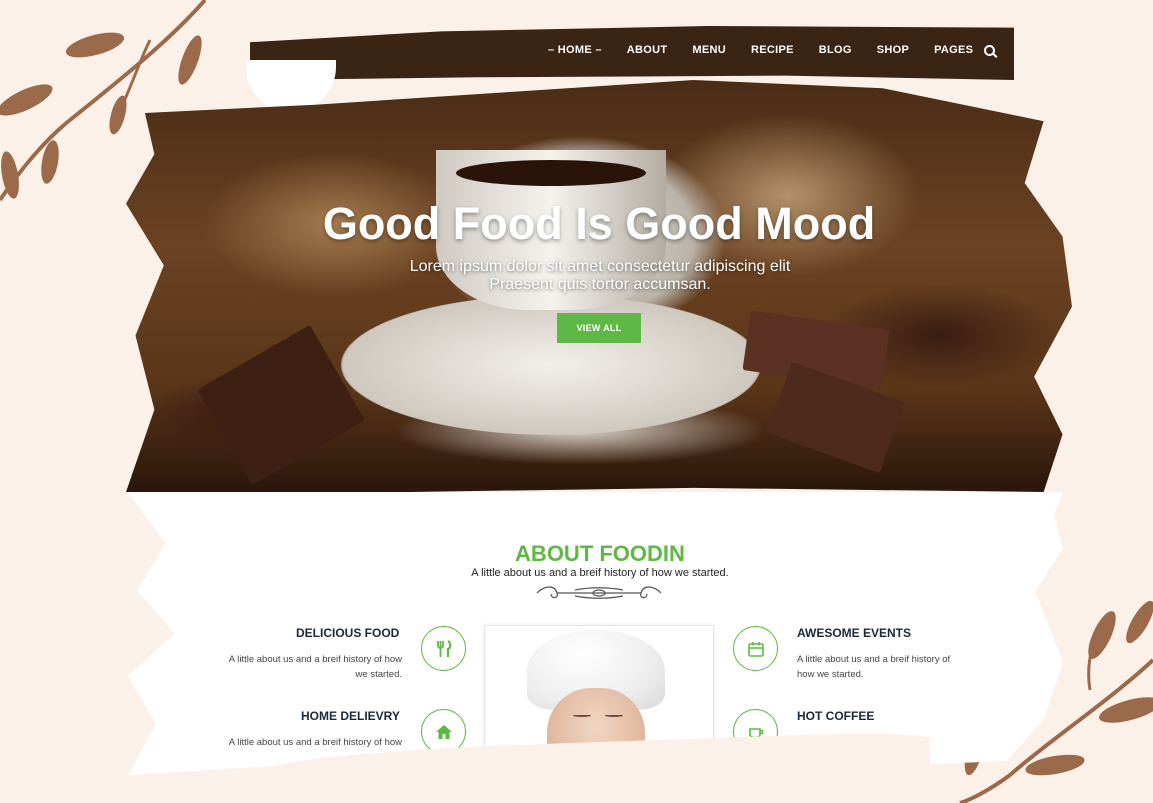  What do you see at coordinates (647, 50) in the screenshot?
I see `nav-item-about: ABOUT` at bounding box center [647, 50].